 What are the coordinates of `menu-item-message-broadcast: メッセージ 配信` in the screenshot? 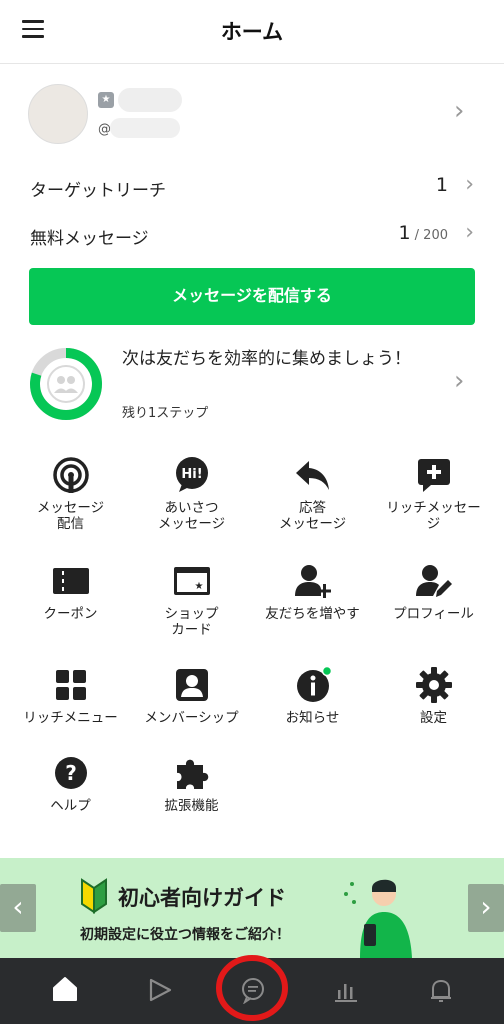 It's located at (70, 500).